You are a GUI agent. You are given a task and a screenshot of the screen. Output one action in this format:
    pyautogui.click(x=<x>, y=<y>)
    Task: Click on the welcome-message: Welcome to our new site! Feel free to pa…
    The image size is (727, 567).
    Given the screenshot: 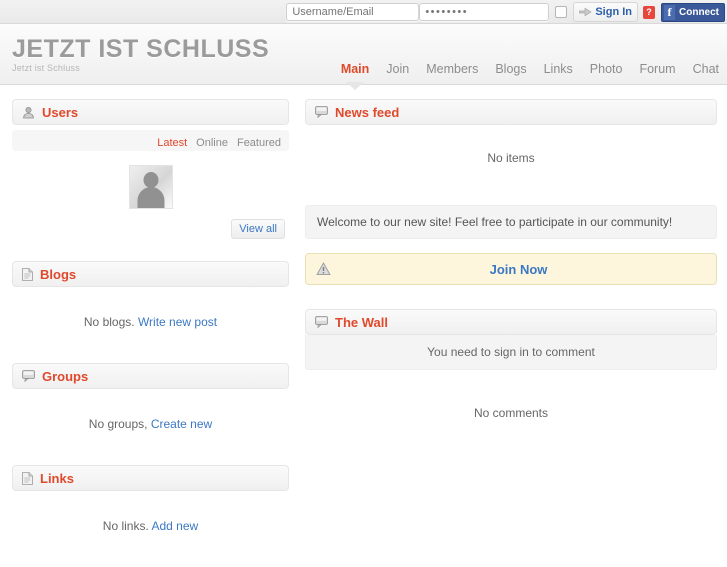 What is the action you would take?
    pyautogui.click(x=511, y=222)
    